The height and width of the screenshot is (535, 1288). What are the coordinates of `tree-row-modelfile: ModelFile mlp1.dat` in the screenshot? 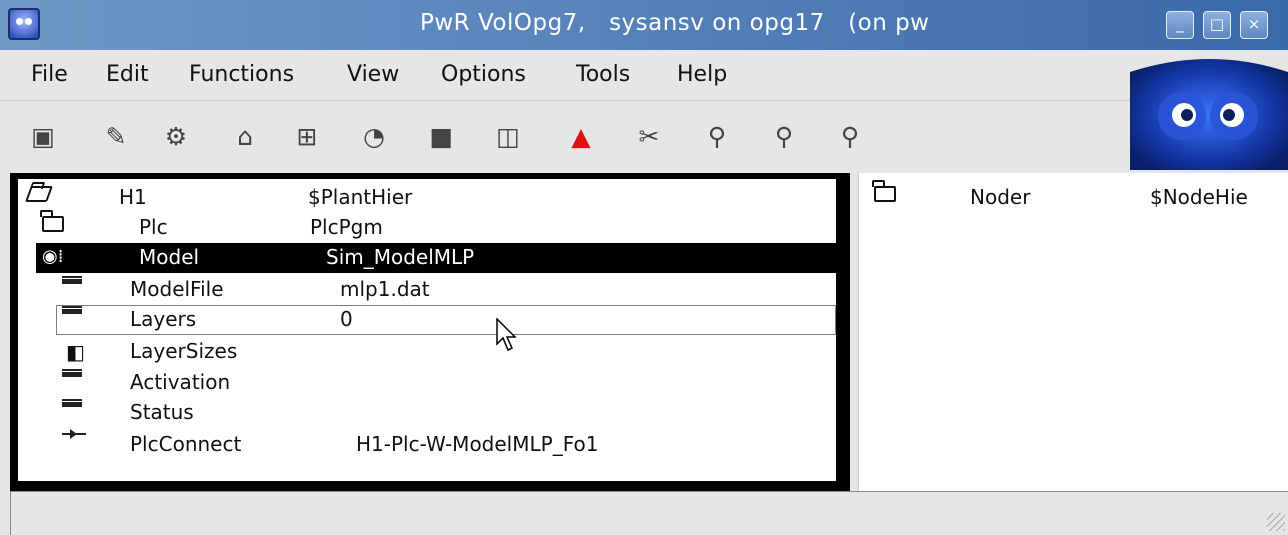 It's located at (427, 290).